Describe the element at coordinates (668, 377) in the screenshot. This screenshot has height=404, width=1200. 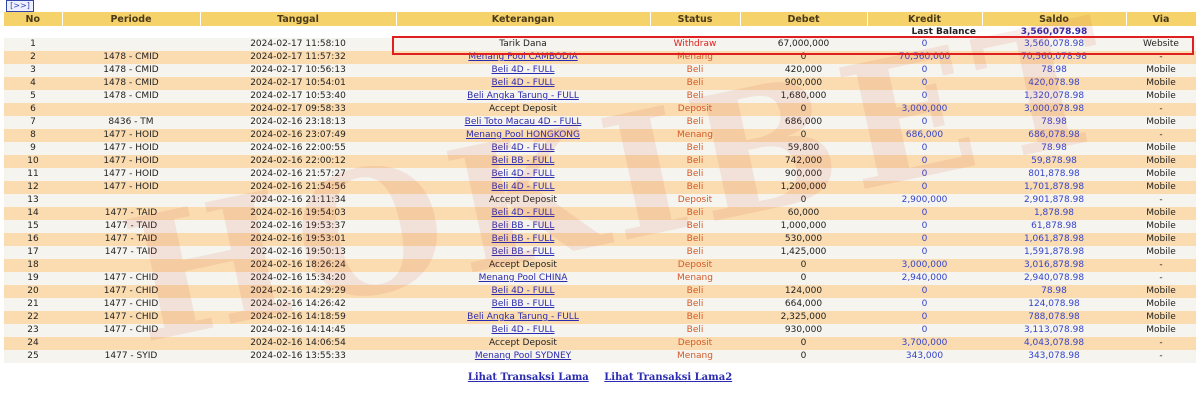
I see `old-transactions2-link: Lihat Transaksi Lama2` at that location.